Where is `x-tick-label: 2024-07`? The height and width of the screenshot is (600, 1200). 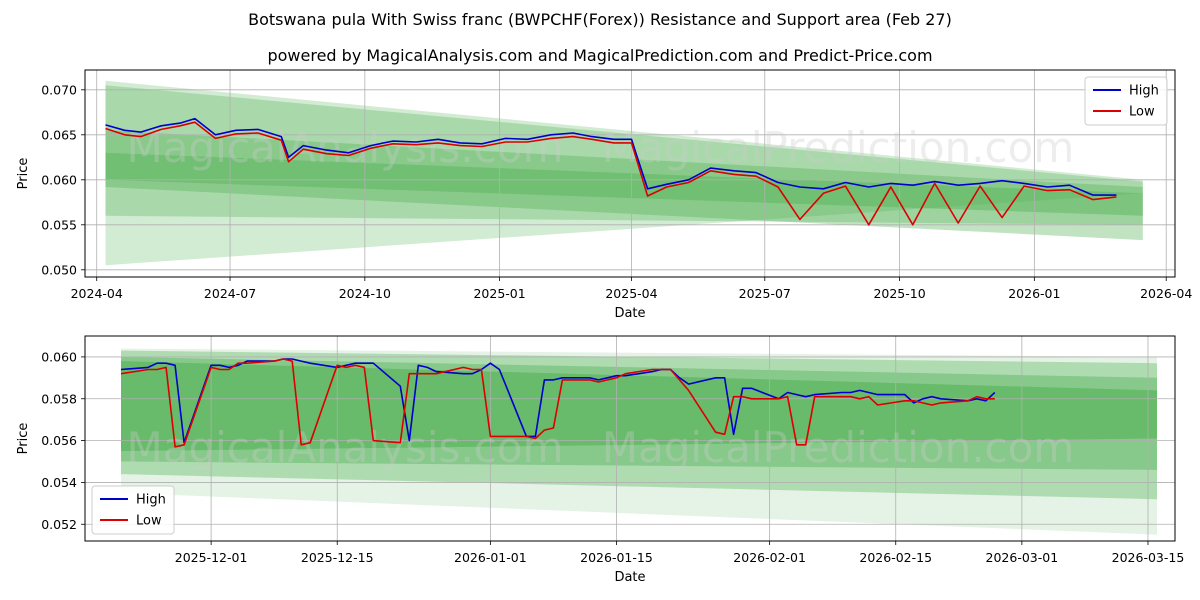
x-tick-label: 2024-07 is located at coordinates (230, 293).